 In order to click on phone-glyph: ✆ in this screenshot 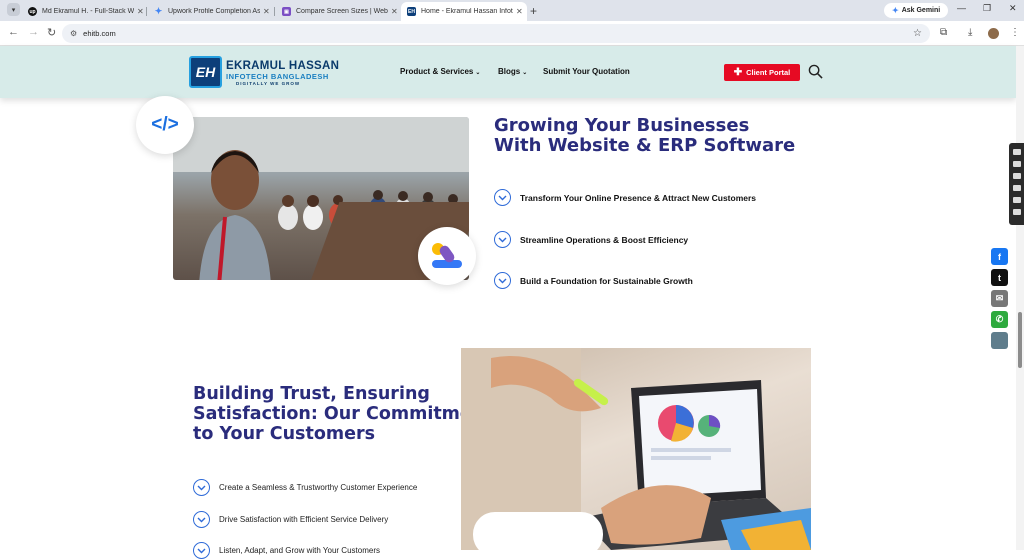, I will do `click(999, 319)`.